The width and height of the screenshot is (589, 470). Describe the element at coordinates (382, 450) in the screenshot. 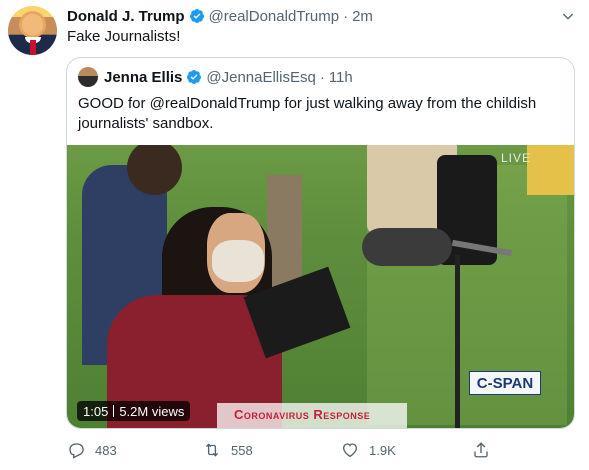

I see `like-count: 1.9K` at that location.